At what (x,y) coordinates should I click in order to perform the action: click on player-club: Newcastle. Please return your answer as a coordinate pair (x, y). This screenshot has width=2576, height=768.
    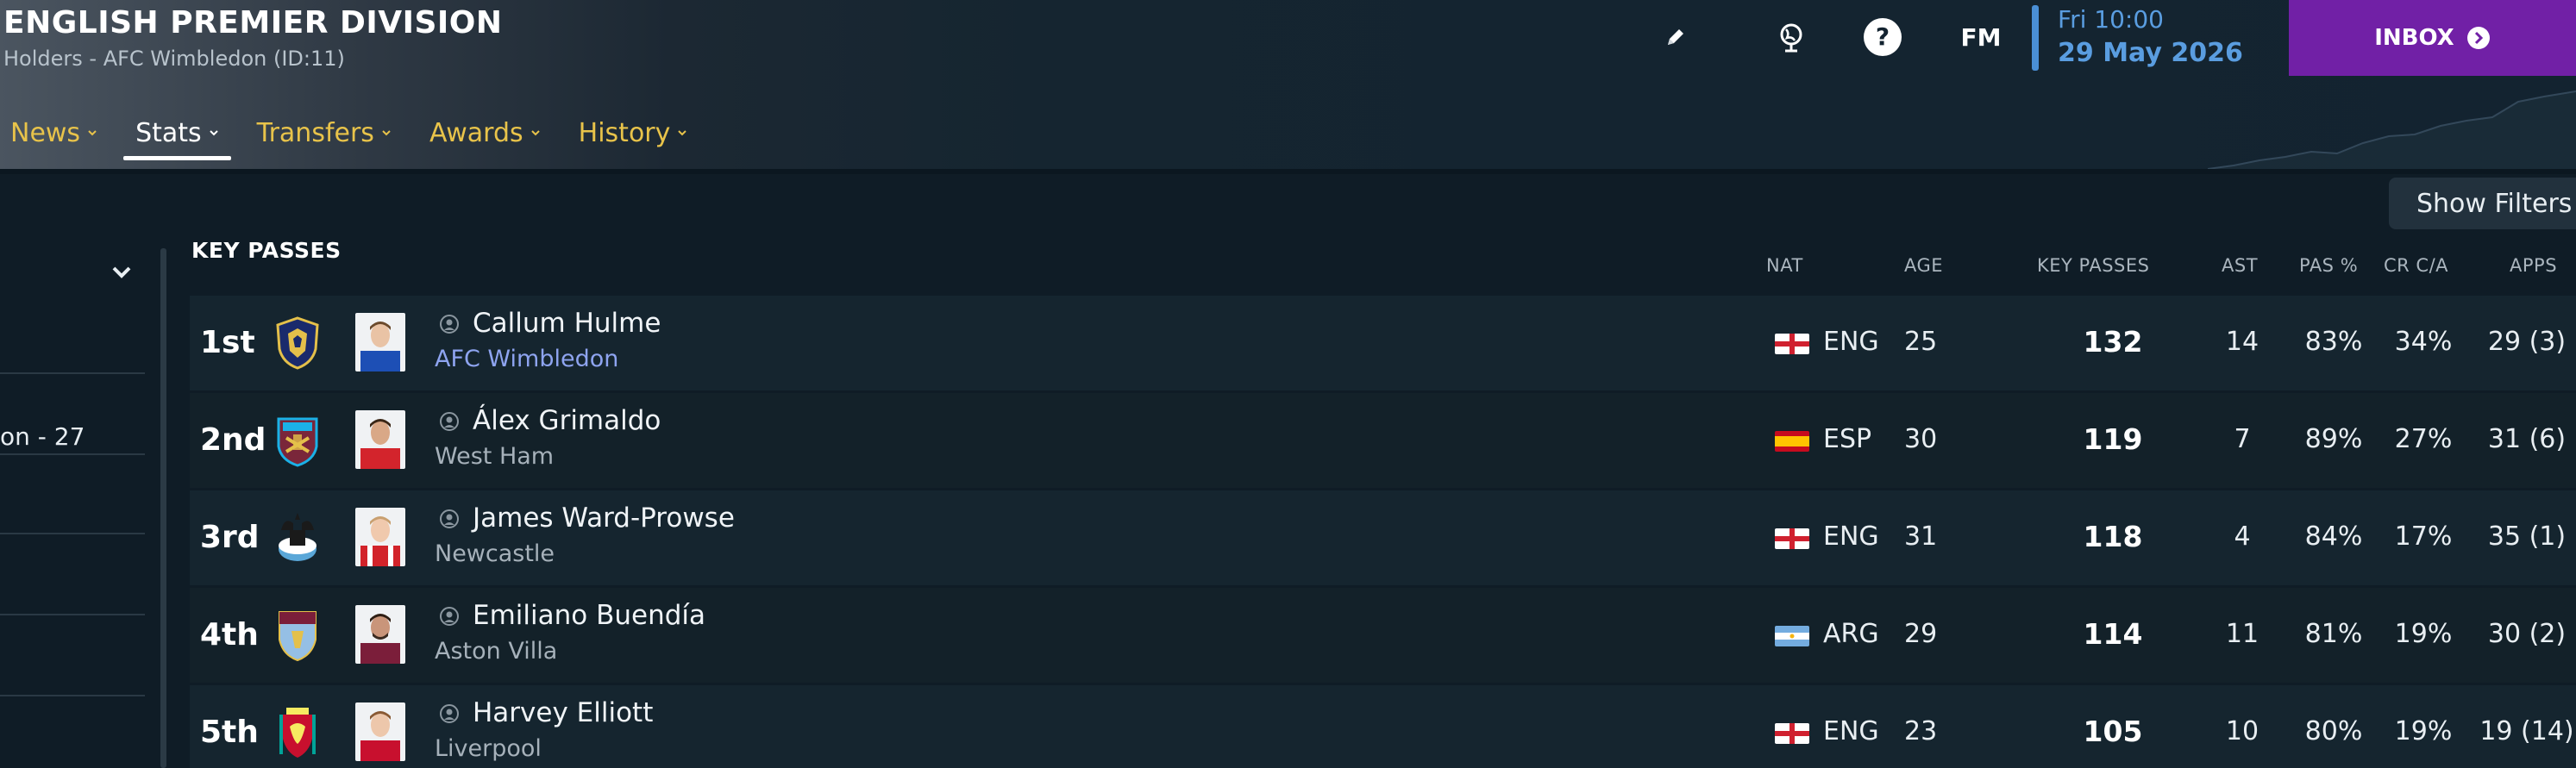
    Looking at the image, I should click on (495, 553).